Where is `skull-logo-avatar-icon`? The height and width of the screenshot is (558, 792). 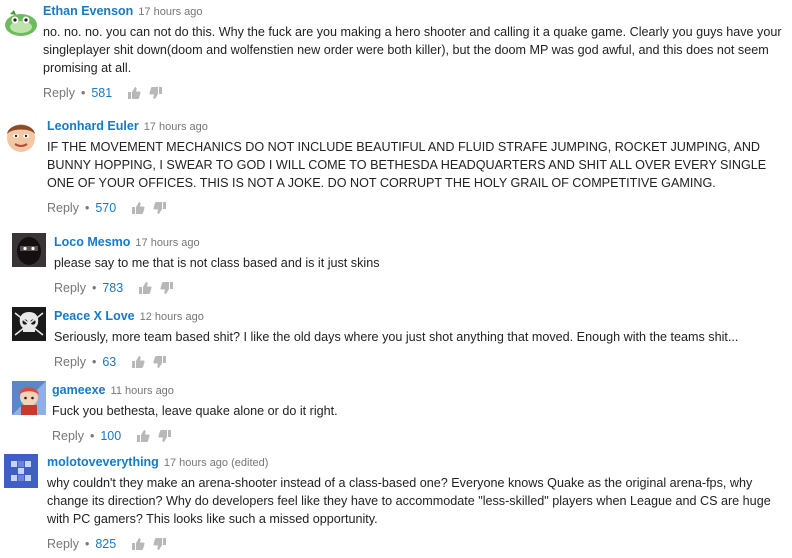
skull-logo-avatar-icon is located at coordinates (29, 324).